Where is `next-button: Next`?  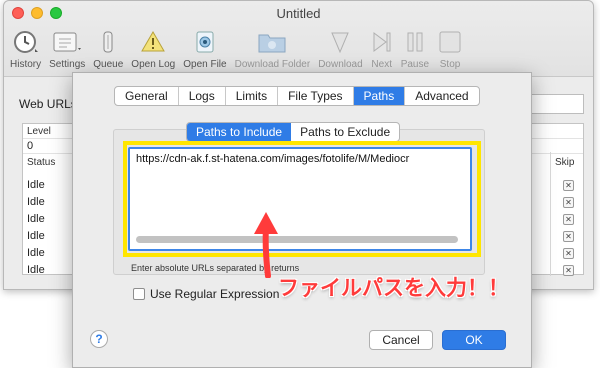
next-button: Next is located at coordinates (382, 48).